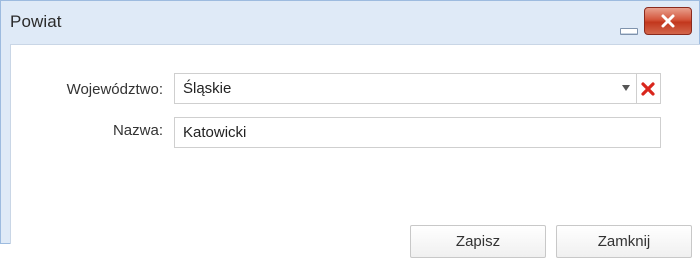  Describe the element at coordinates (624, 241) in the screenshot. I see `close-dialog-button: Zamknij` at that location.